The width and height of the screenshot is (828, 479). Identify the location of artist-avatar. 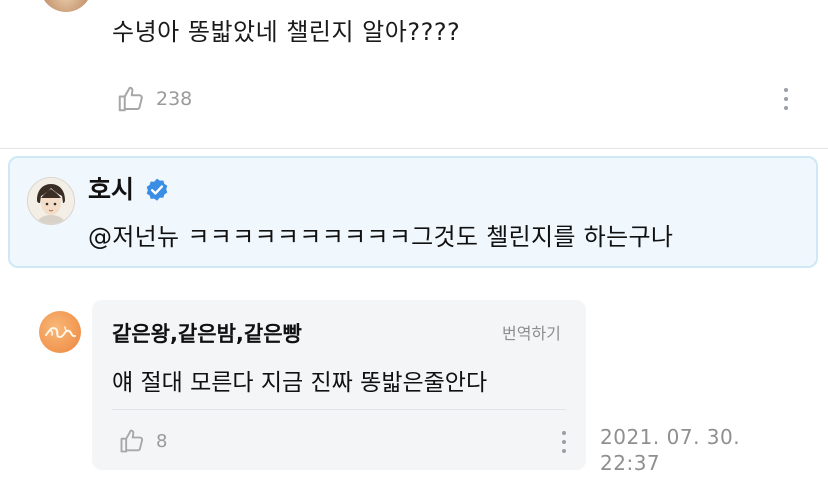
(51, 201).